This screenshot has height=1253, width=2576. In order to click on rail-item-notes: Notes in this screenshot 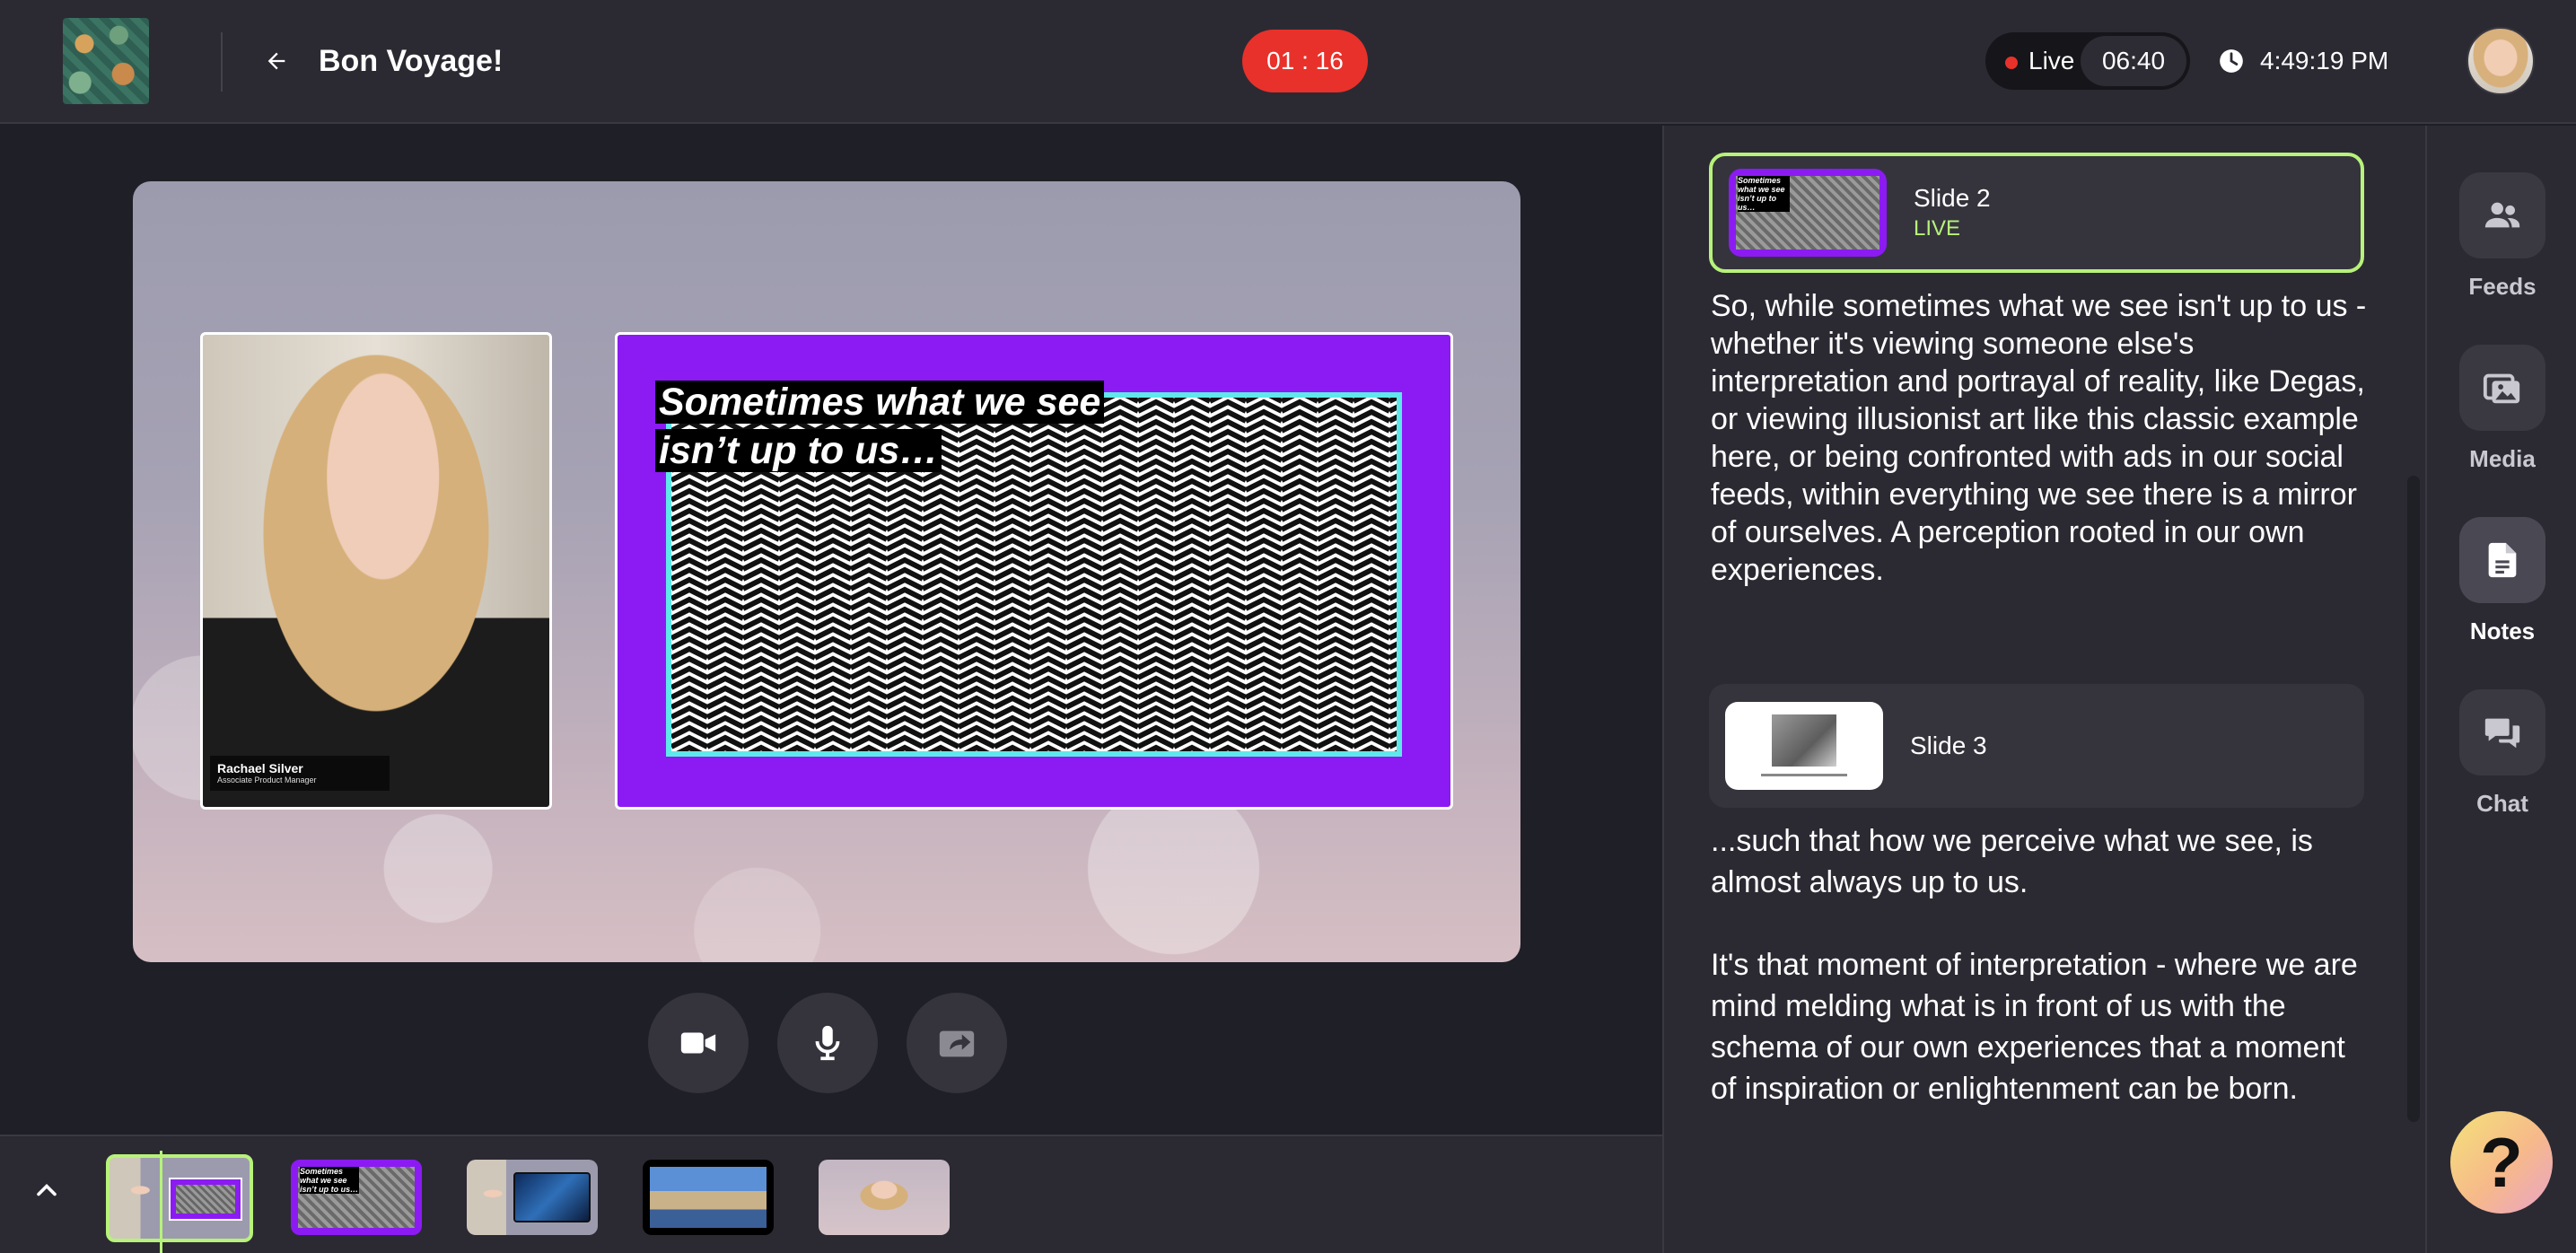, I will do `click(2502, 580)`.